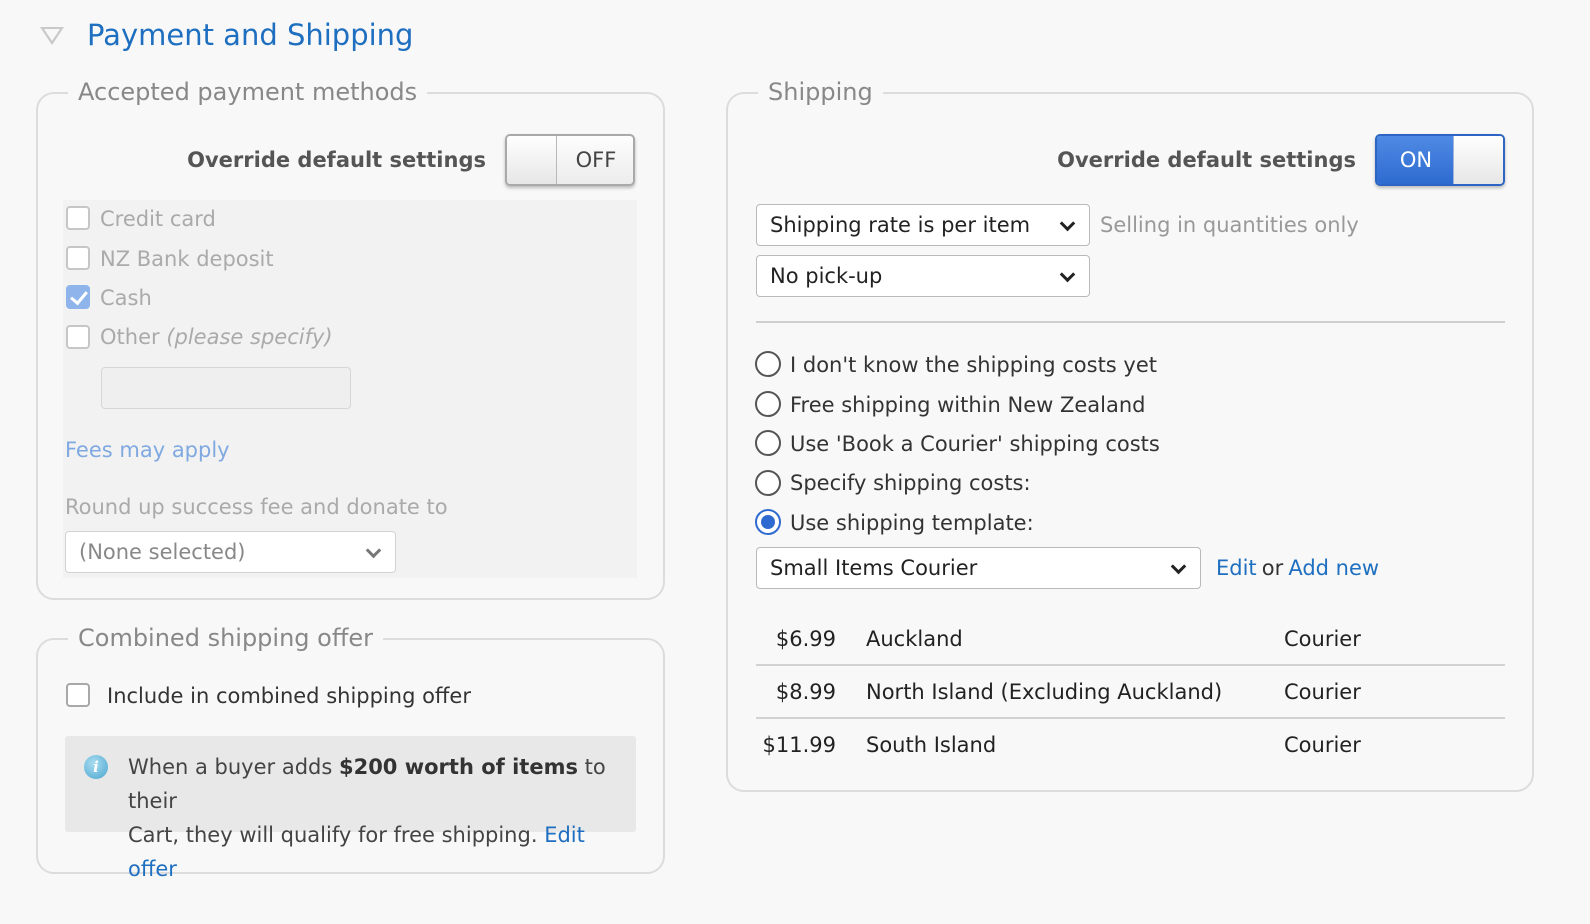 The height and width of the screenshot is (924, 1590). I want to click on toggle-state-label: OFF, so click(596, 160).